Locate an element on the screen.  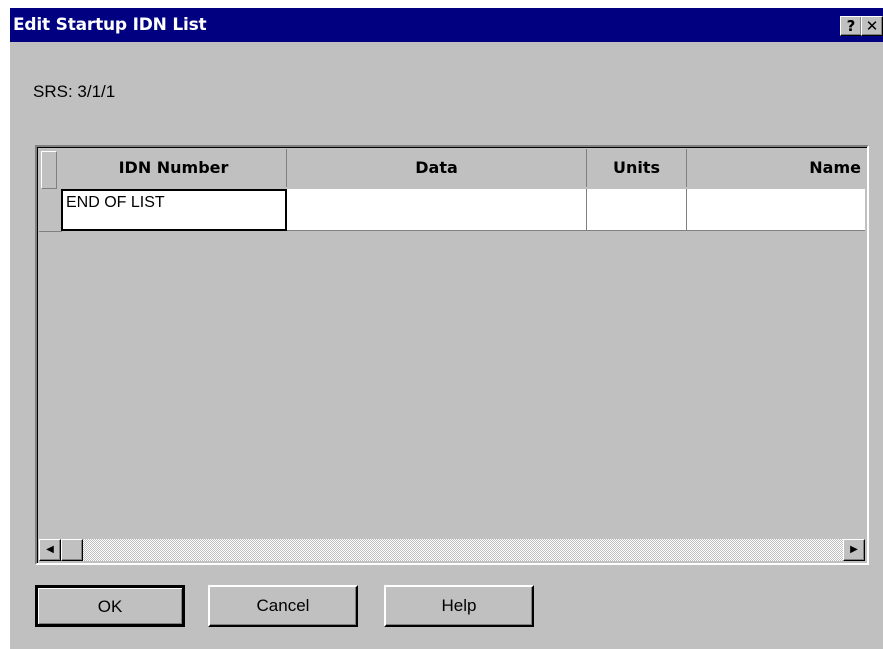
title-bar: Edit Startup IDN List ? ✕ is located at coordinates (446, 25).